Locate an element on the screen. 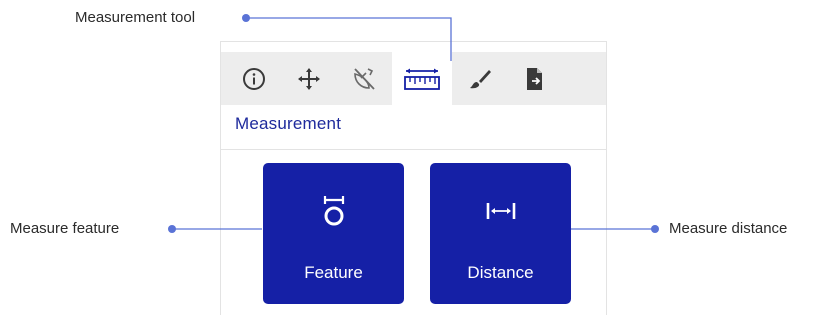 The width and height of the screenshot is (822, 315). hide-tool is located at coordinates (364, 78).